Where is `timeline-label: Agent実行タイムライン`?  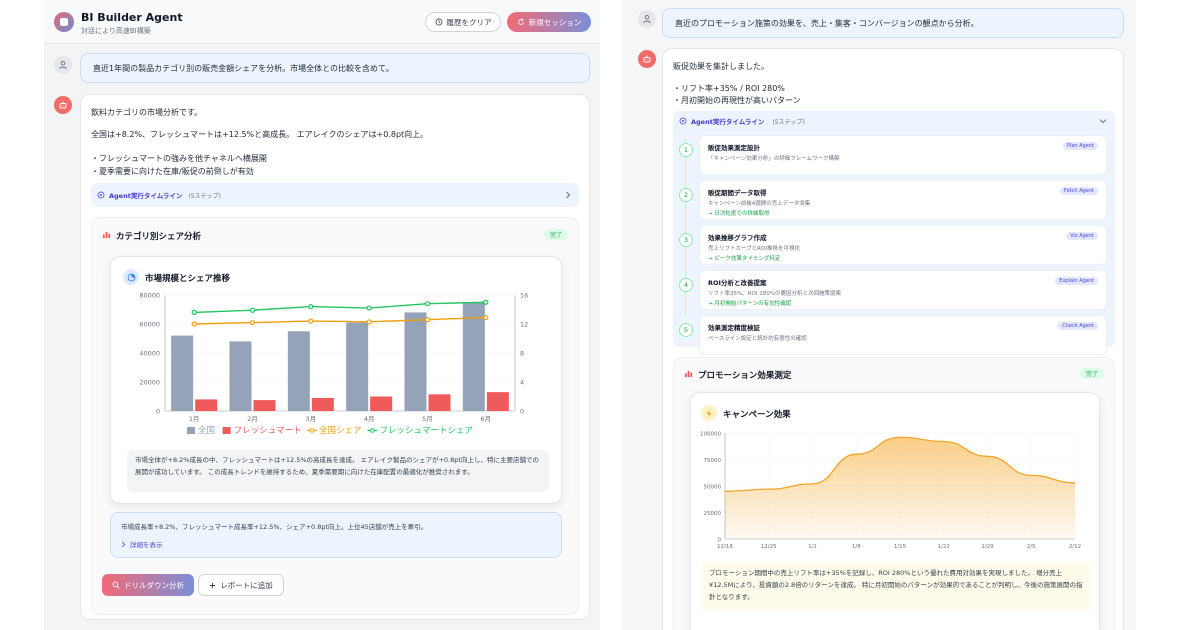 timeline-label: Agent実行タイムライン is located at coordinates (728, 122).